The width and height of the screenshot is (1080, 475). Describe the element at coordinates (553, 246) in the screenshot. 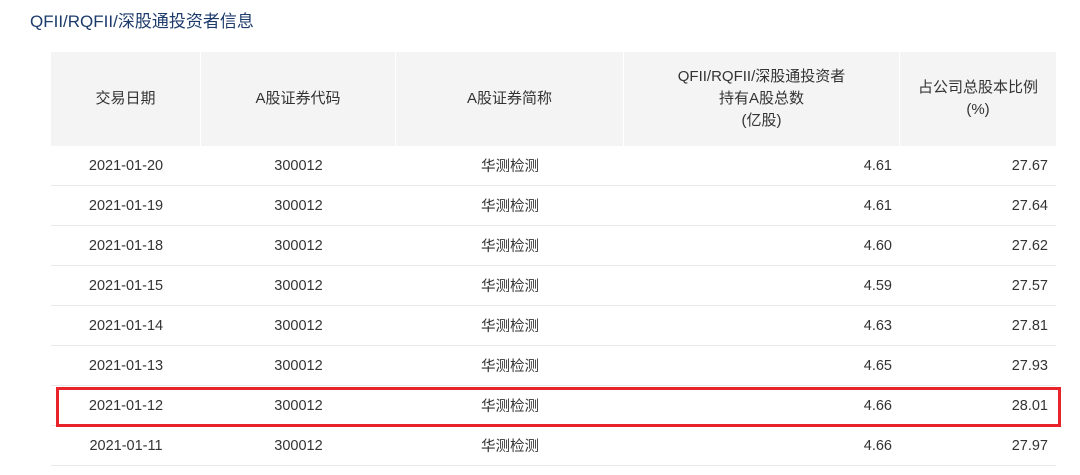

I see `table-row: 2021-01-18 300012 华测检测 4.60 27.62` at that location.